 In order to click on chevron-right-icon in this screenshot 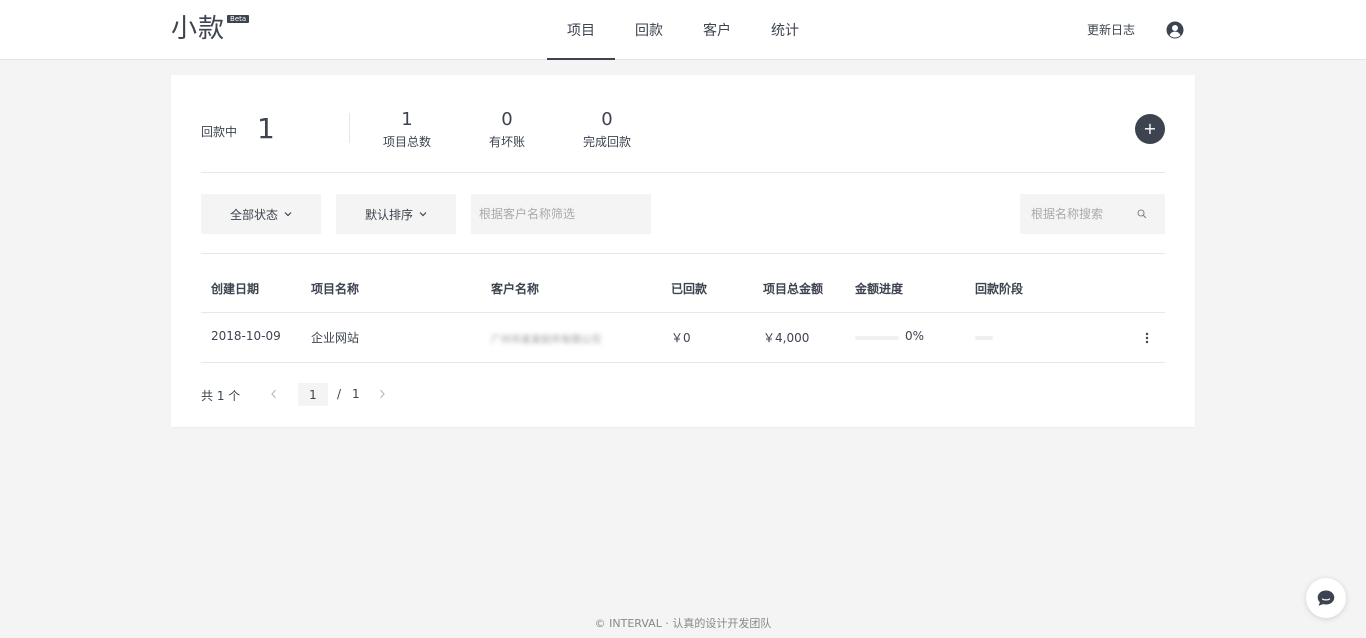, I will do `click(382, 394)`.